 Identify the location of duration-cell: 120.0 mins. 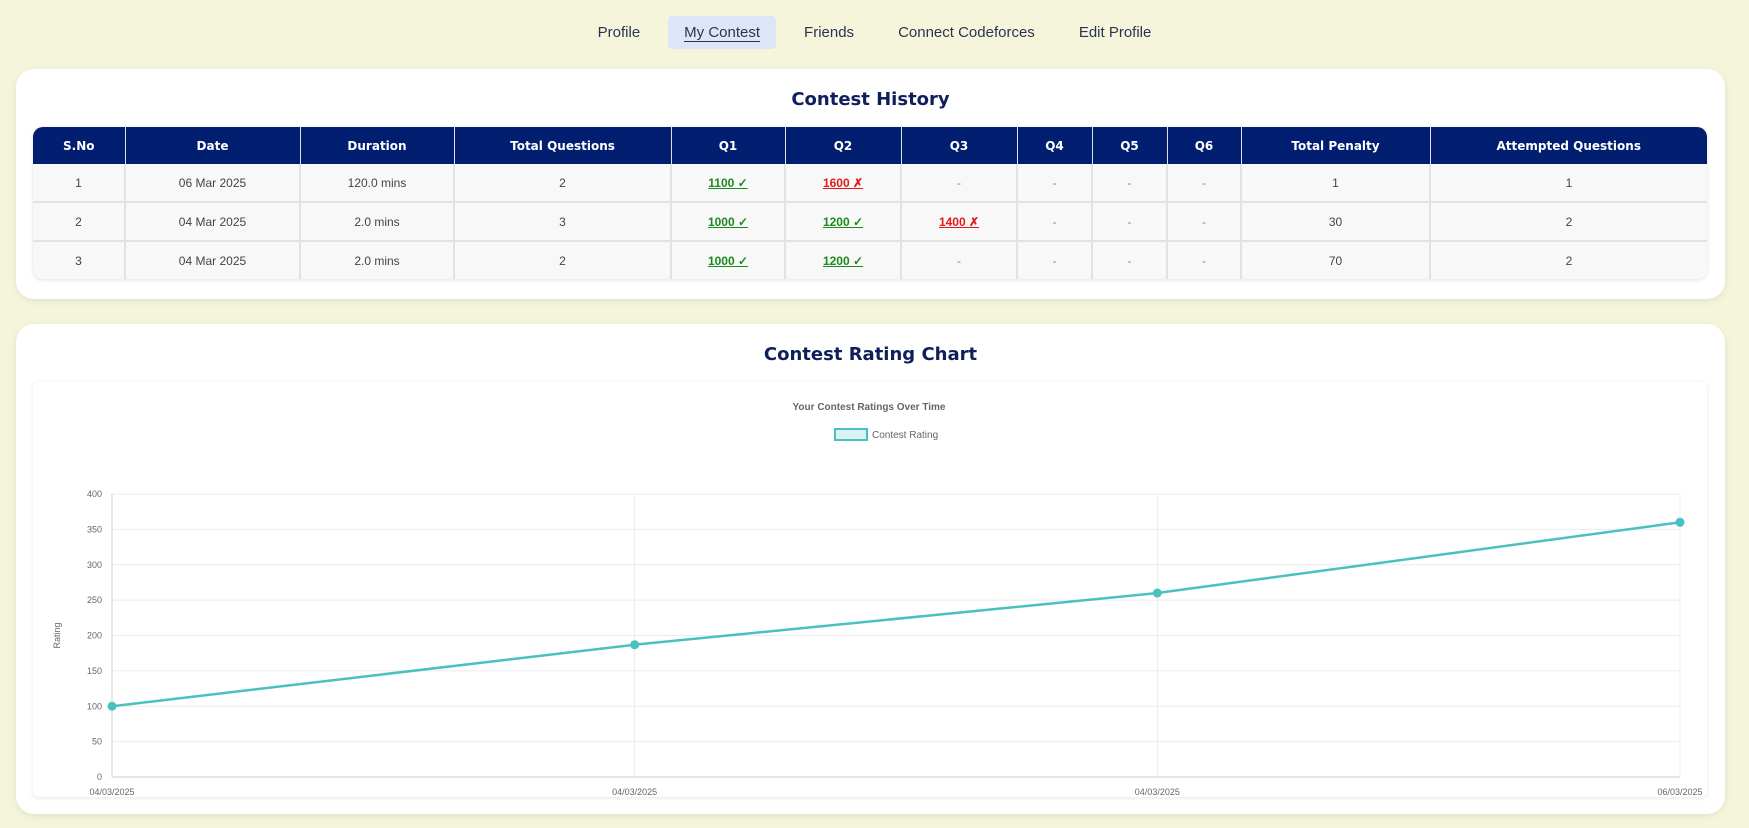
(377, 183).